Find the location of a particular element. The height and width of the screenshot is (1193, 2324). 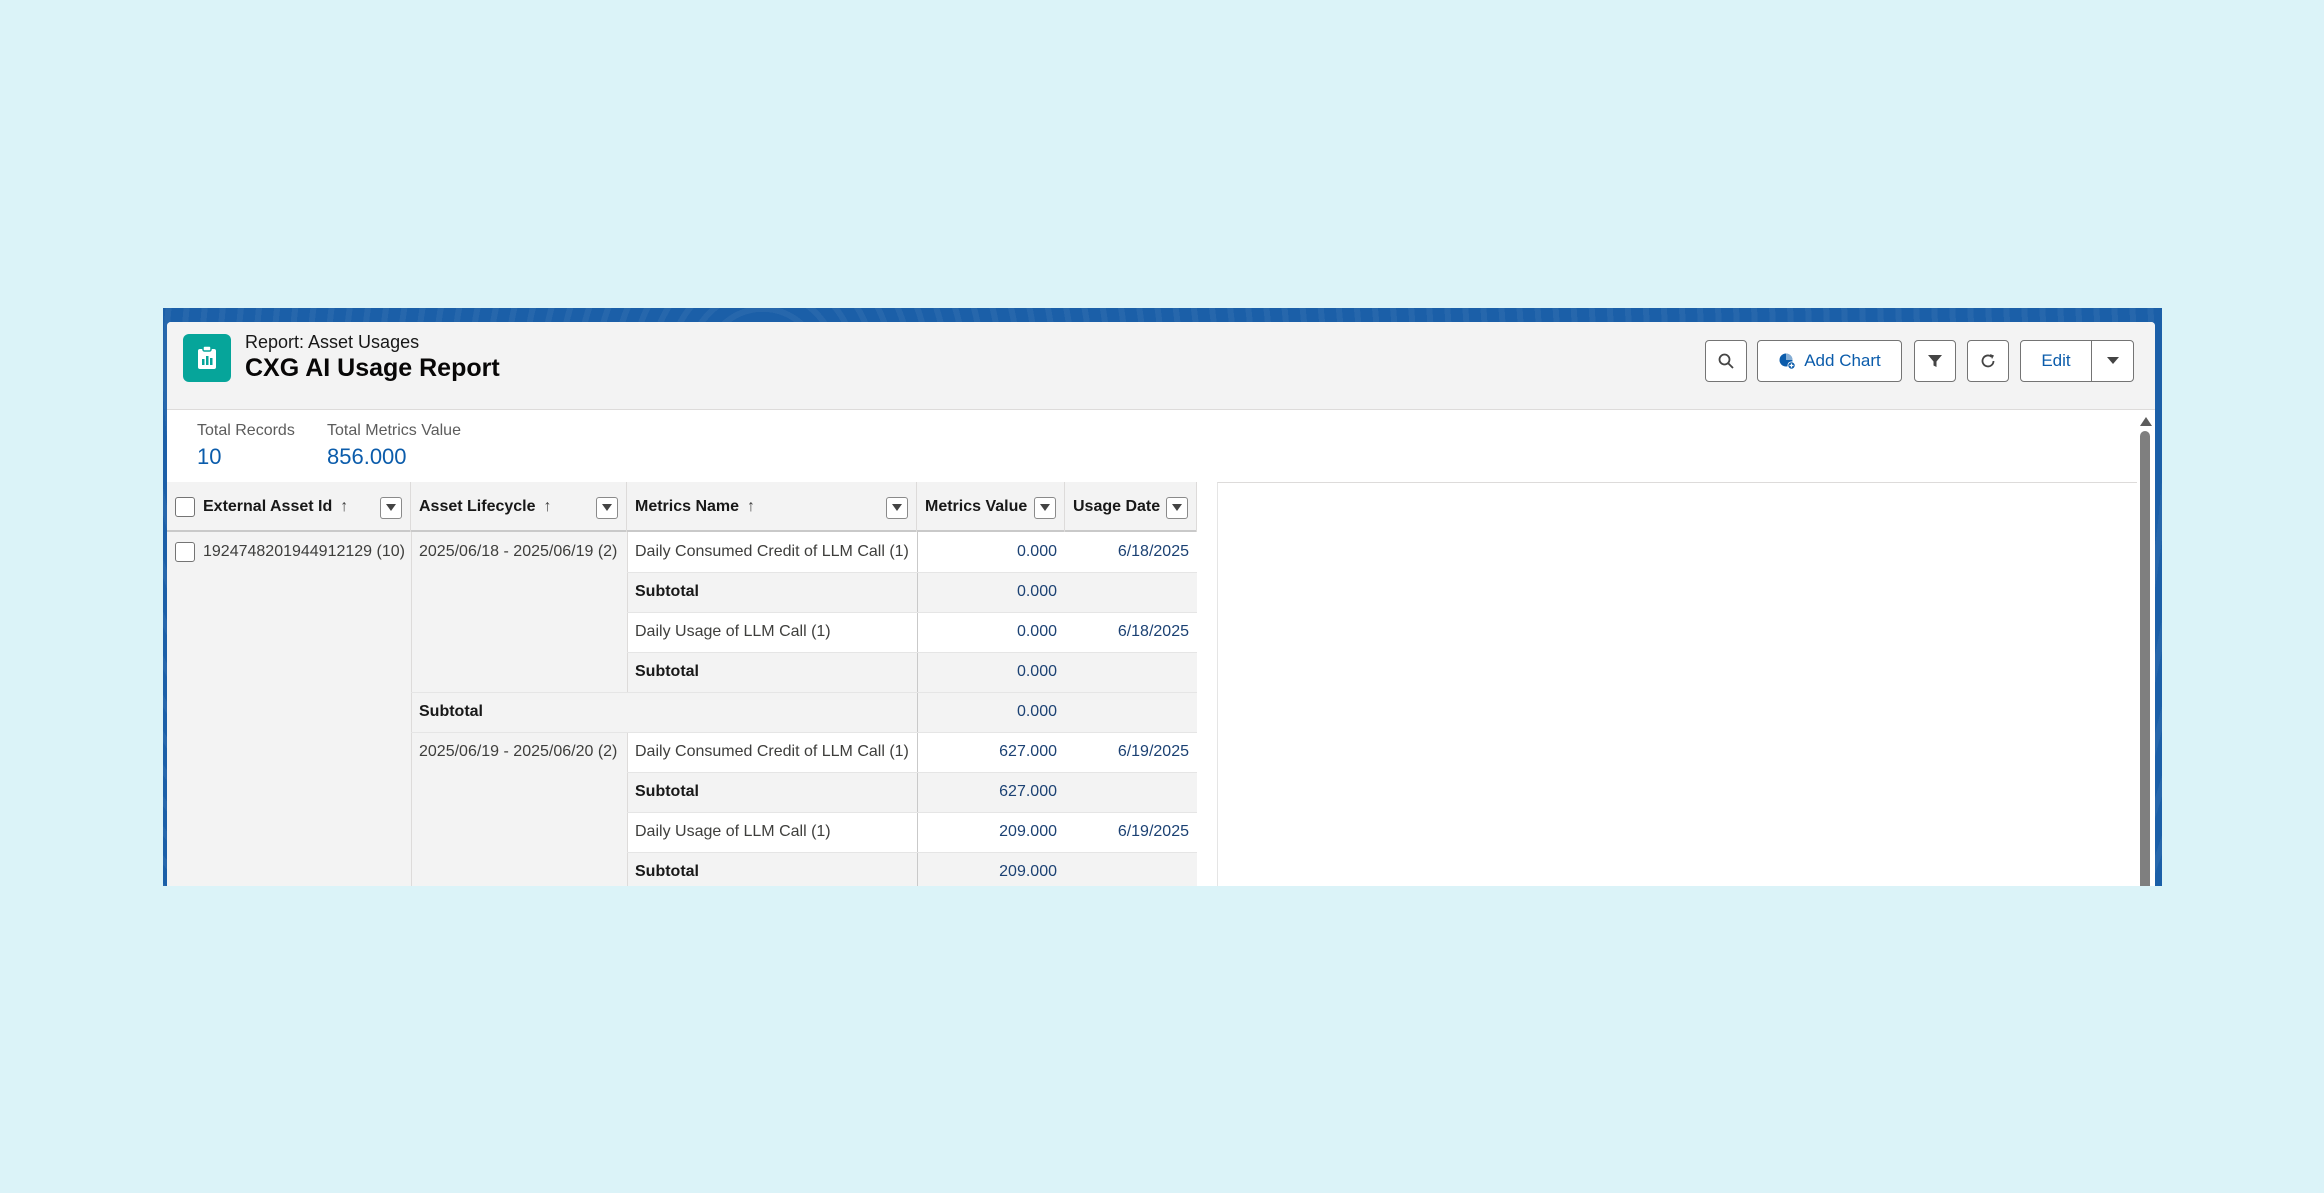

column-label: Metrics Value is located at coordinates (976, 506).